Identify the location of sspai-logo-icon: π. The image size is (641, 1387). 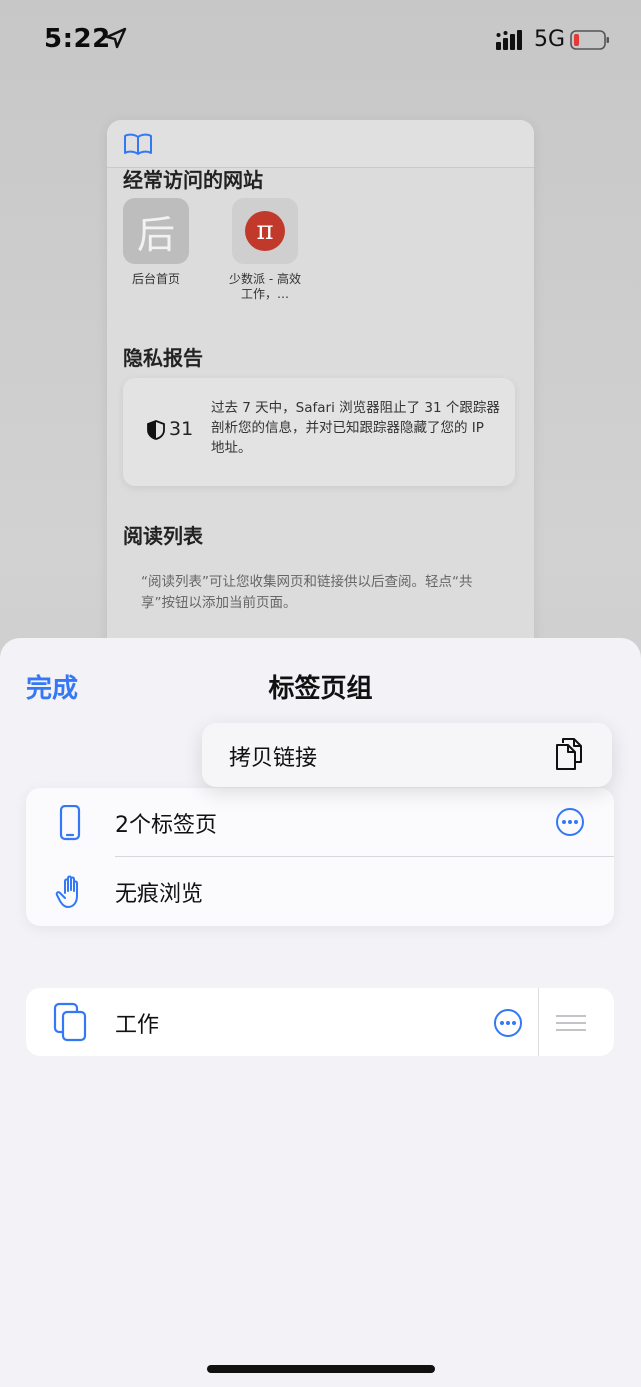
(265, 231).